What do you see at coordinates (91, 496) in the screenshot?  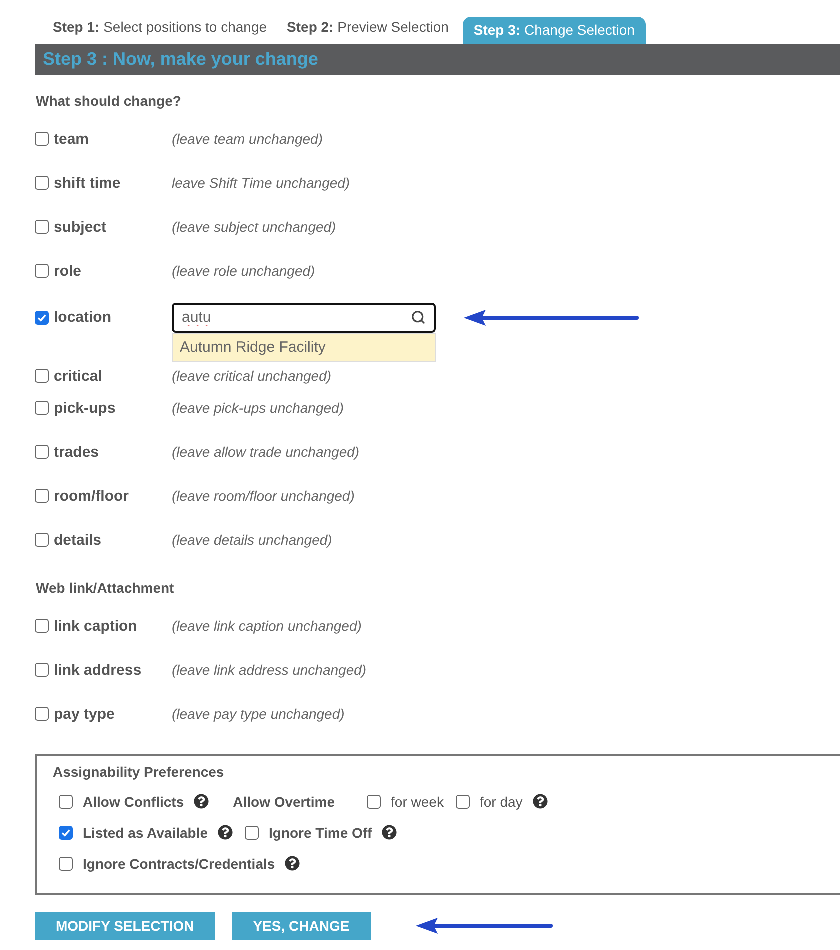 I see `field-label: room/floor` at bounding box center [91, 496].